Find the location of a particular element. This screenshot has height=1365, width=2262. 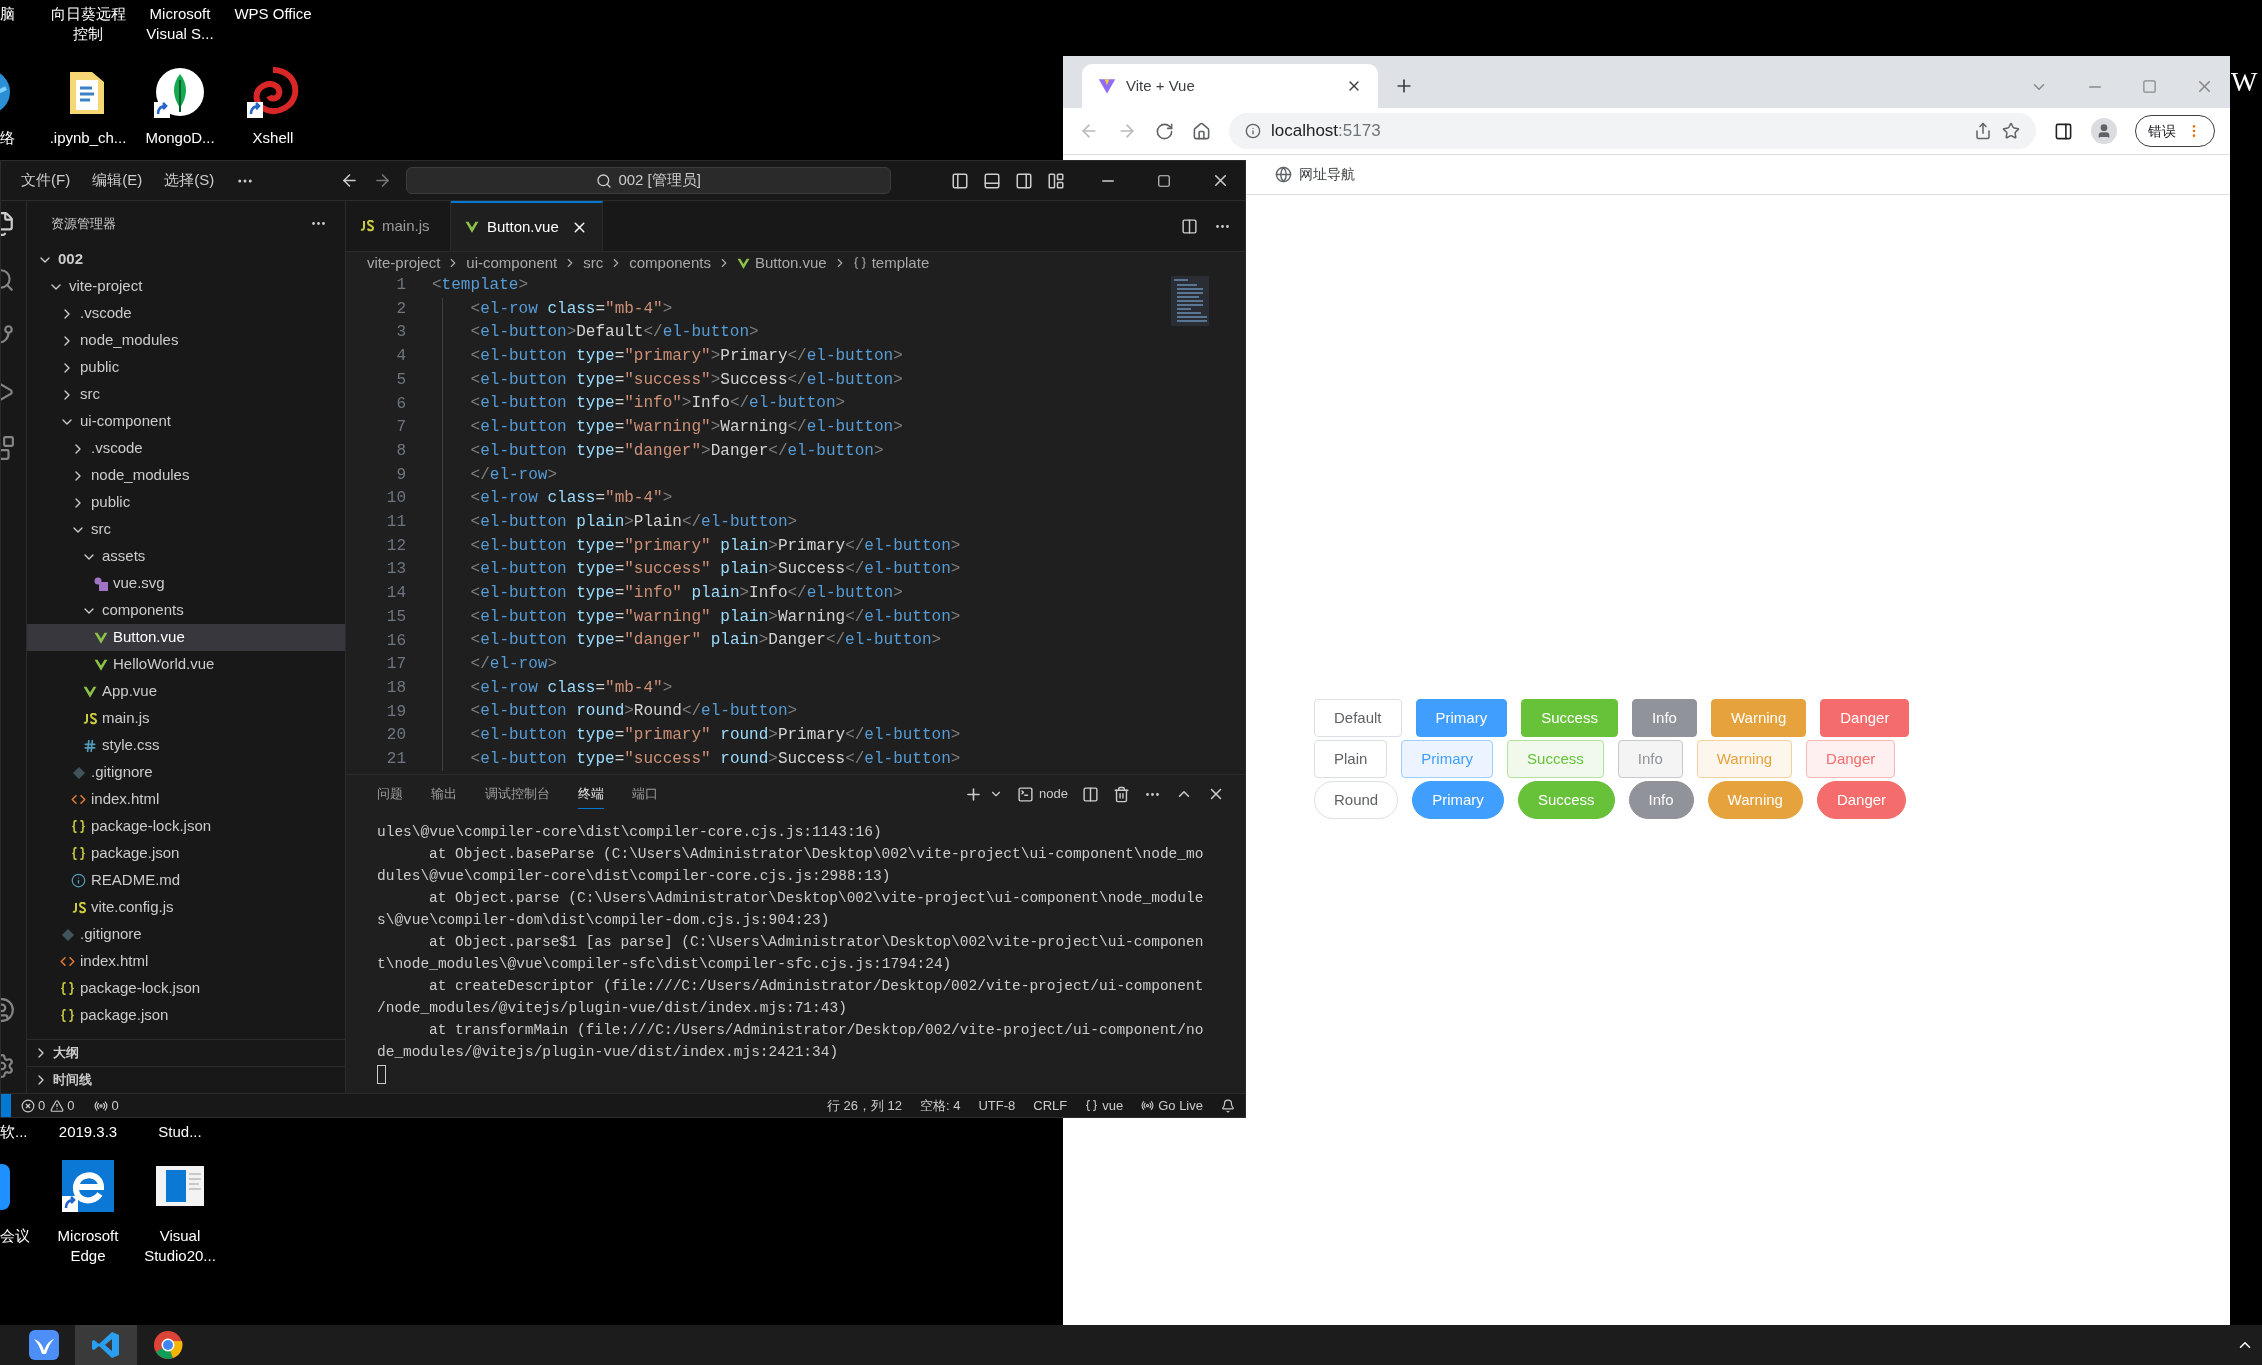

code-icon is located at coordinates (67, 961).